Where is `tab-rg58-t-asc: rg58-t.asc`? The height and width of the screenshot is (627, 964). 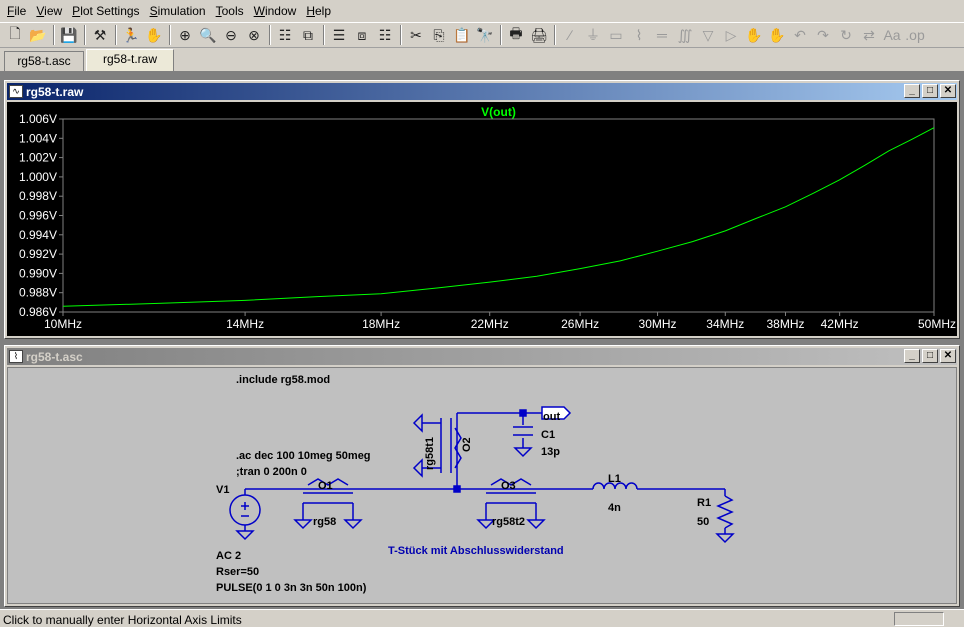 tab-rg58-t-asc: rg58-t.asc is located at coordinates (44, 61).